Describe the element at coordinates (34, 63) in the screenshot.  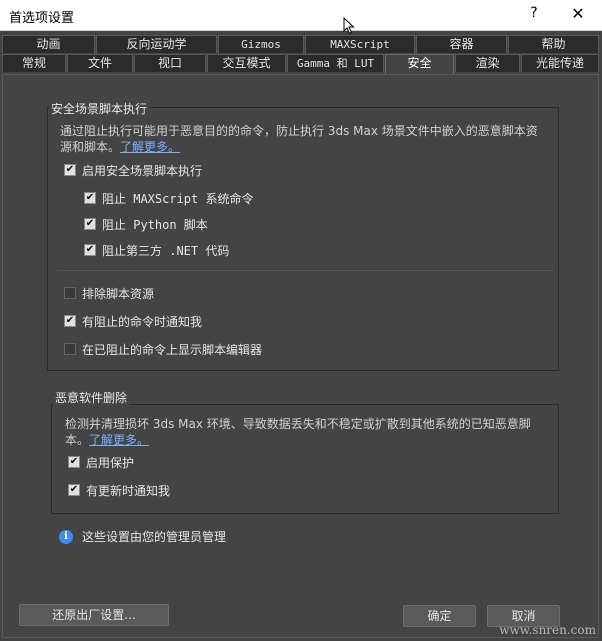
I see `tab-general: 常规` at that location.